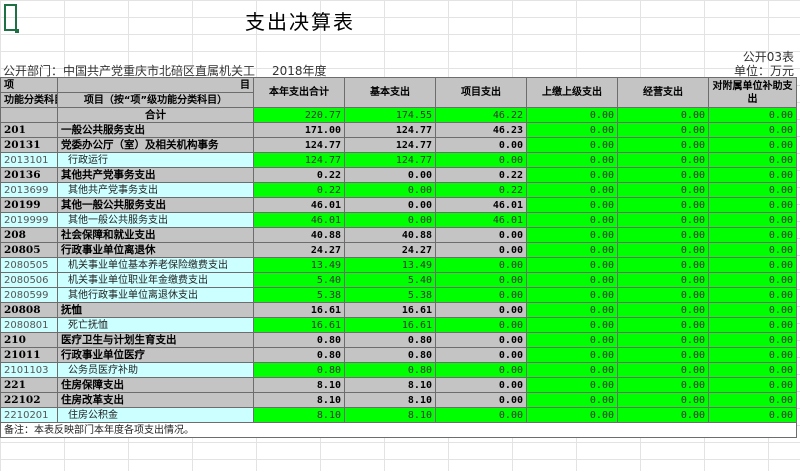  I want to click on row-code: 20136, so click(29, 175).